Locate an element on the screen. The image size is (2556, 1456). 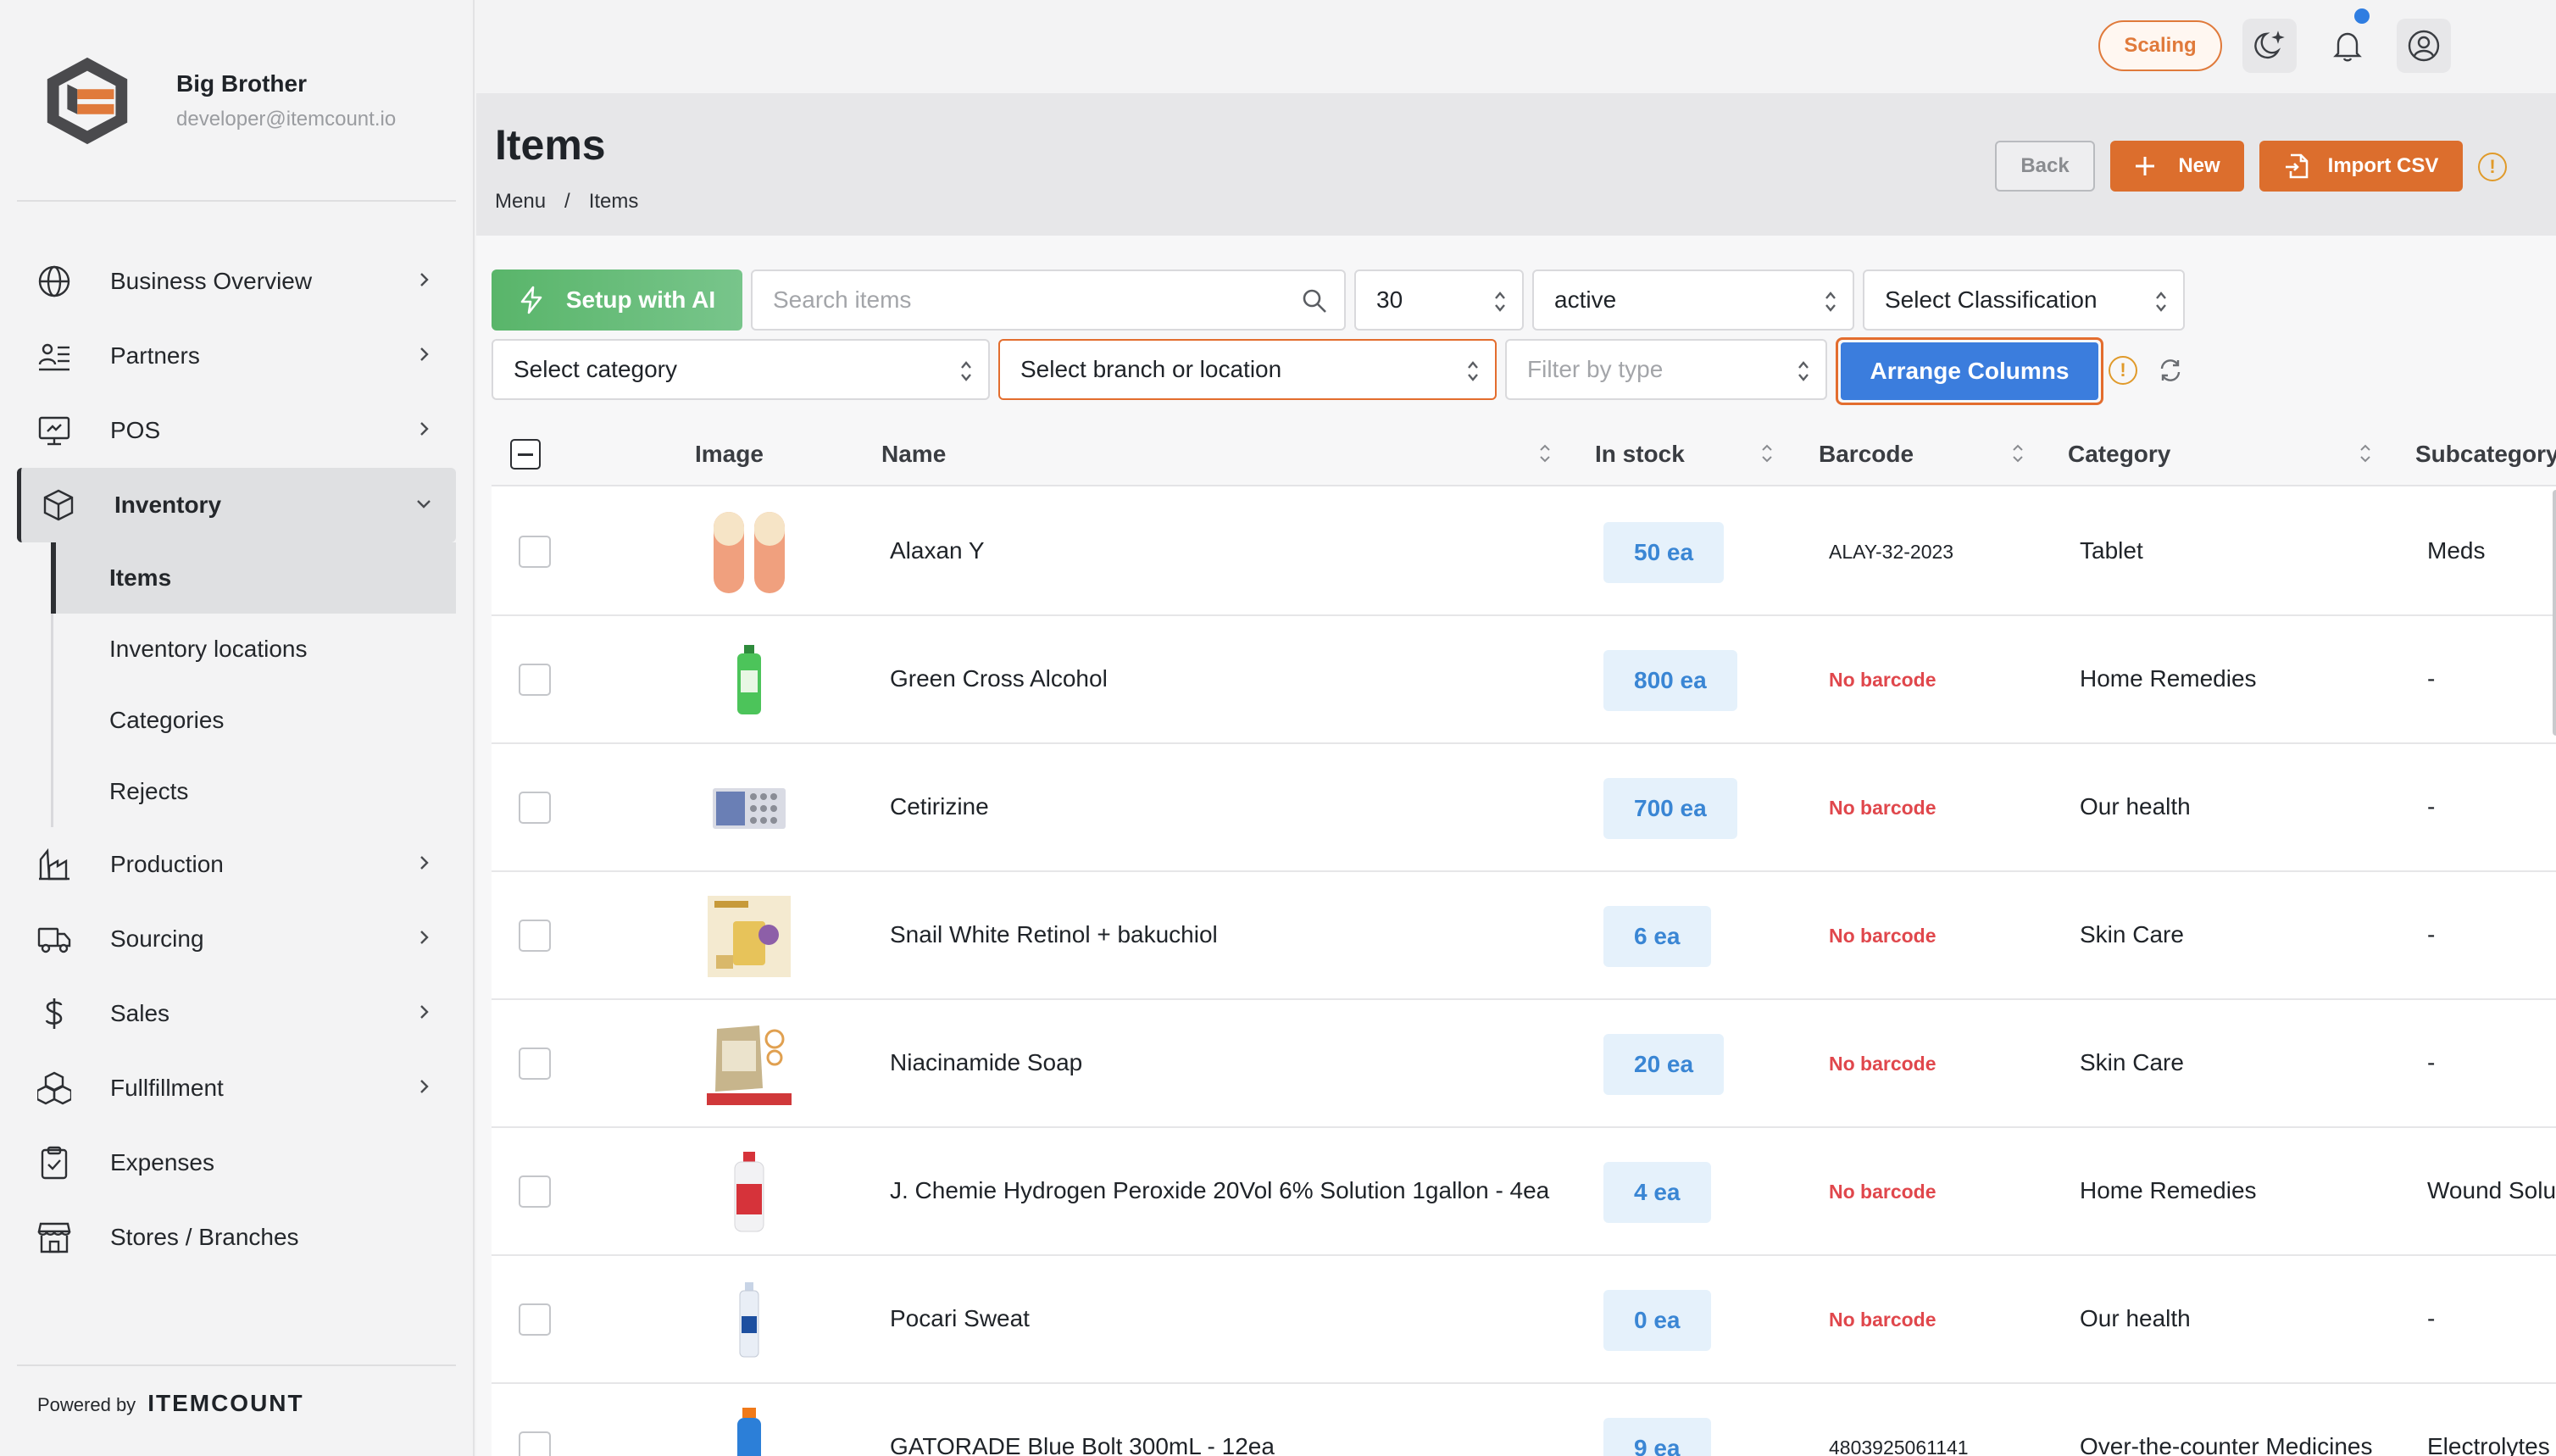
profile-button is located at coordinates (2424, 46).